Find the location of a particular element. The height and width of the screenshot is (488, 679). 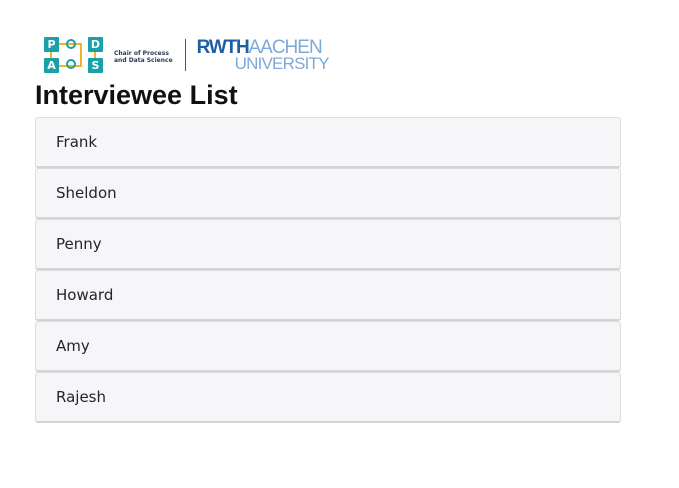

interviewee-name: Sheldon is located at coordinates (86, 193).